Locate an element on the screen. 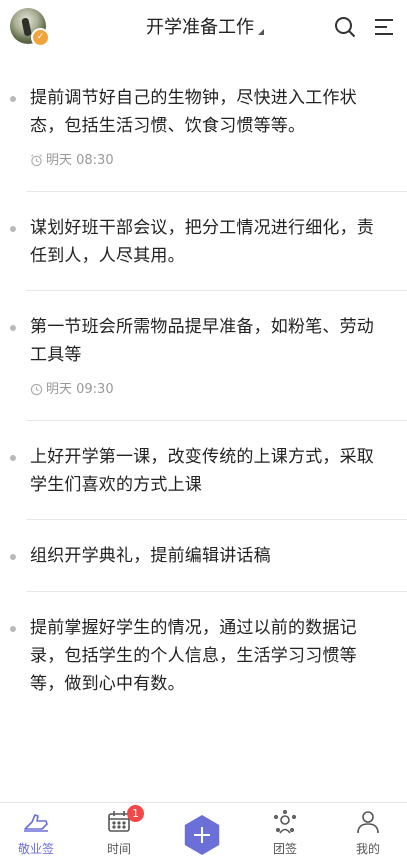  alarm-icon is located at coordinates (36, 160).